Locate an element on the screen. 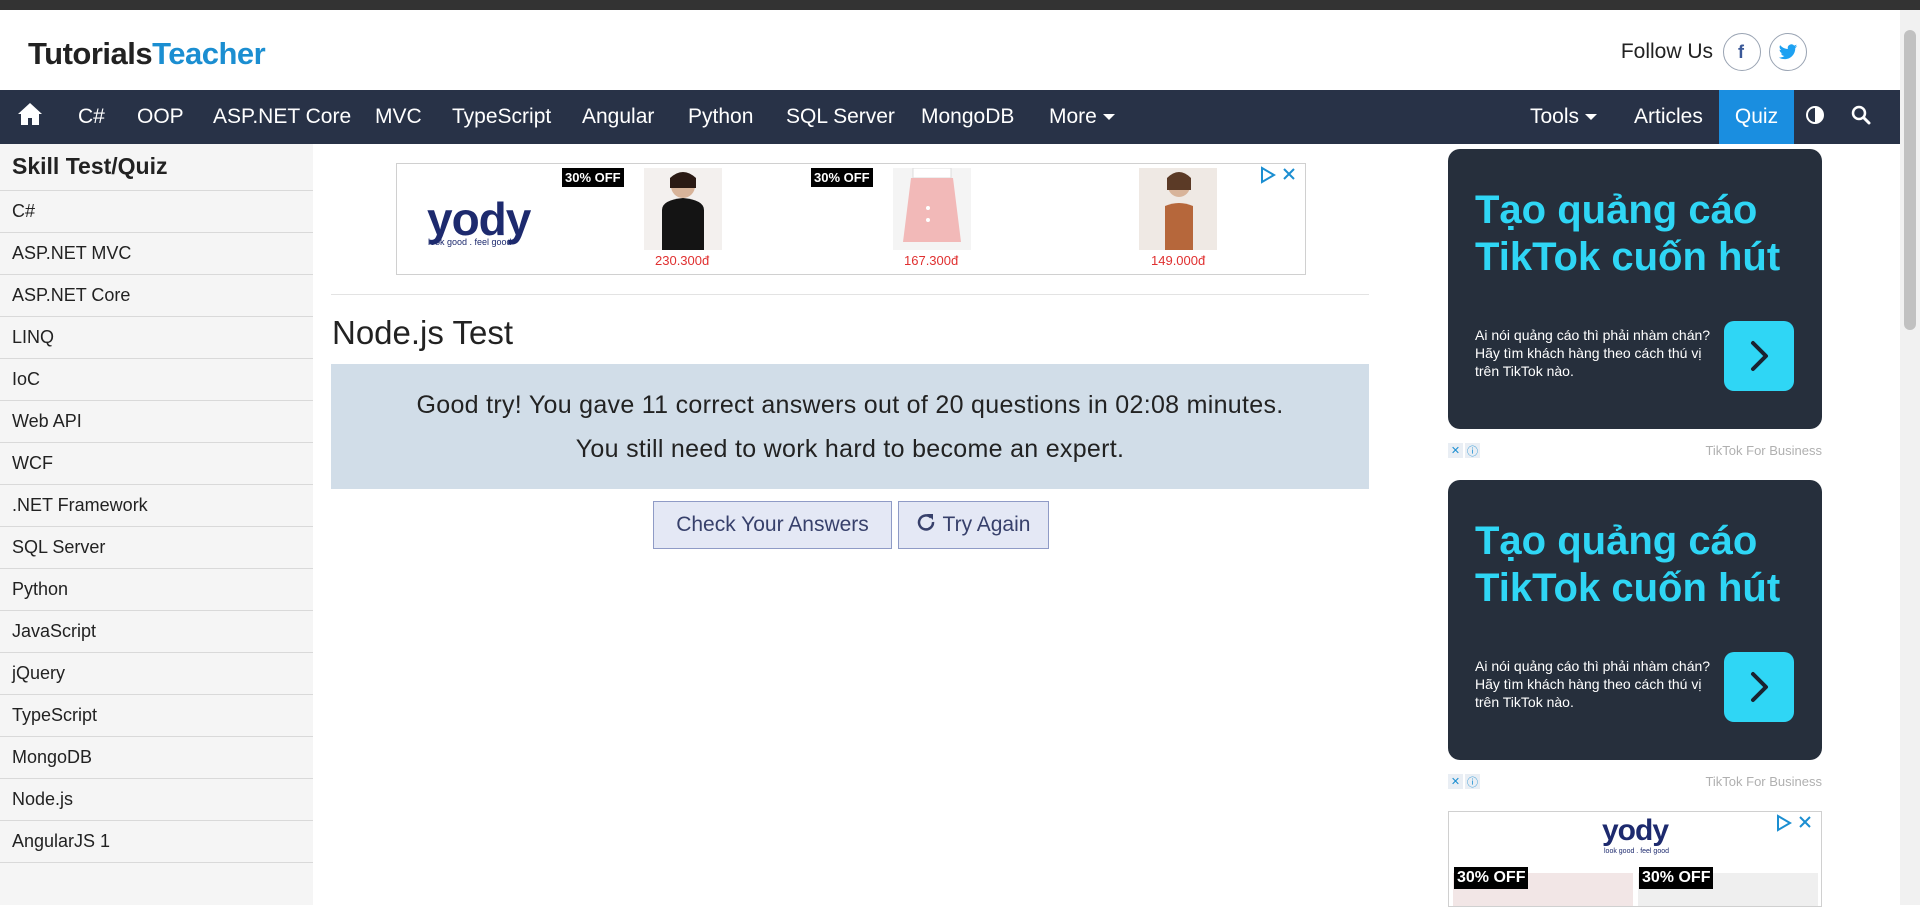 The width and height of the screenshot is (1920, 907). nav-item-csharp: C# is located at coordinates (91, 117).